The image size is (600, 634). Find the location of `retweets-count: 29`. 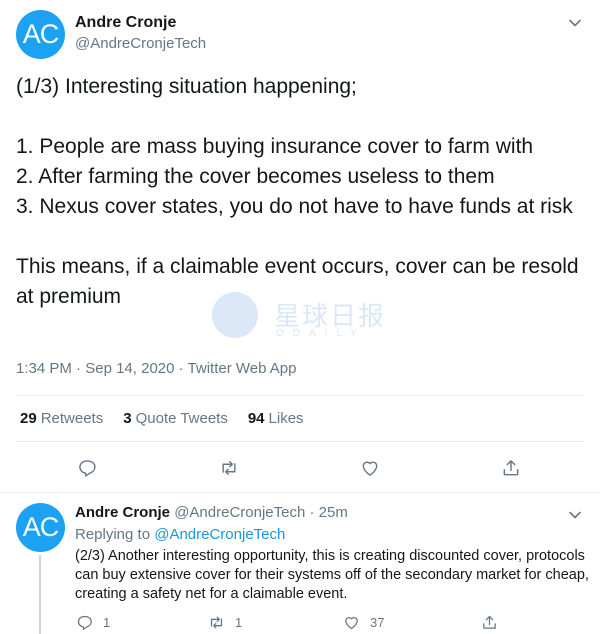

retweets-count: 29 is located at coordinates (28, 418).